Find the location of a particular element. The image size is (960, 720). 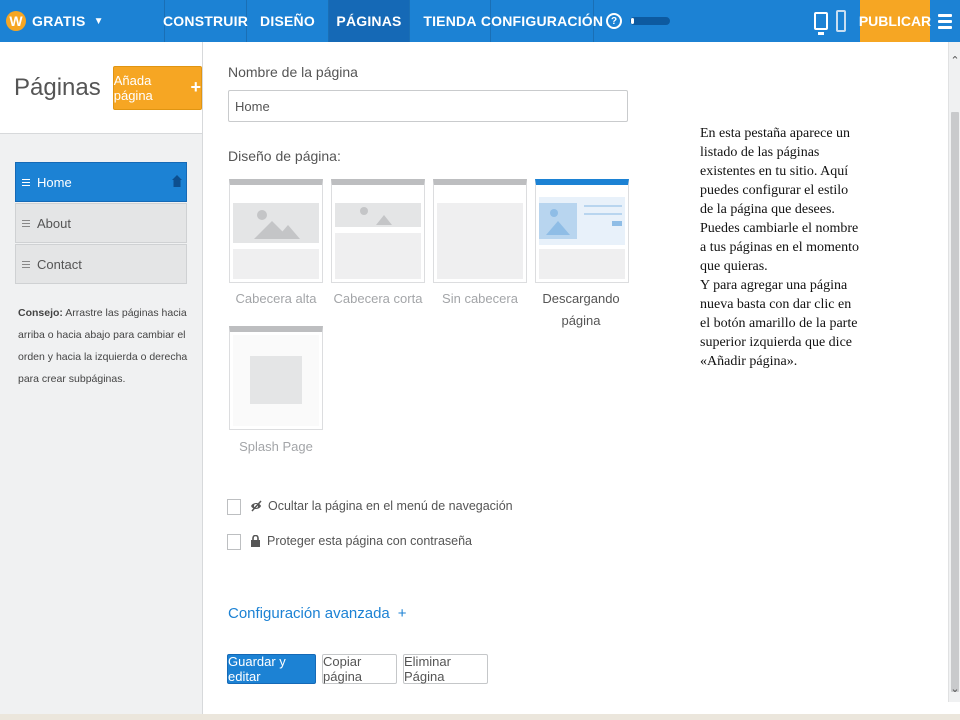

tab-paginas: PÁGINAS is located at coordinates (369, 21).